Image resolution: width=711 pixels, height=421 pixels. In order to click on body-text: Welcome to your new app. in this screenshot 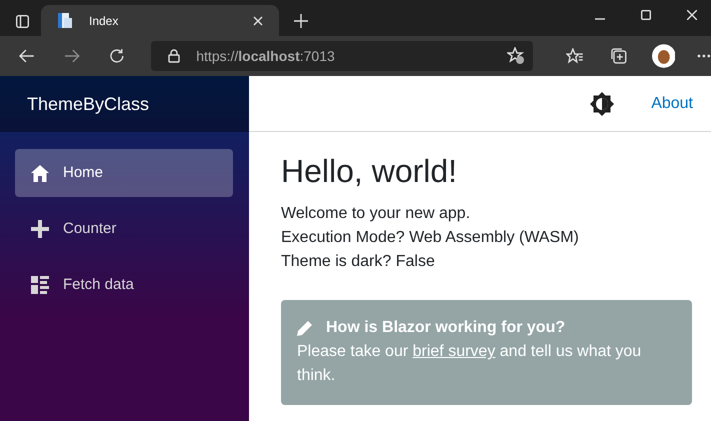, I will do `click(375, 214)`.